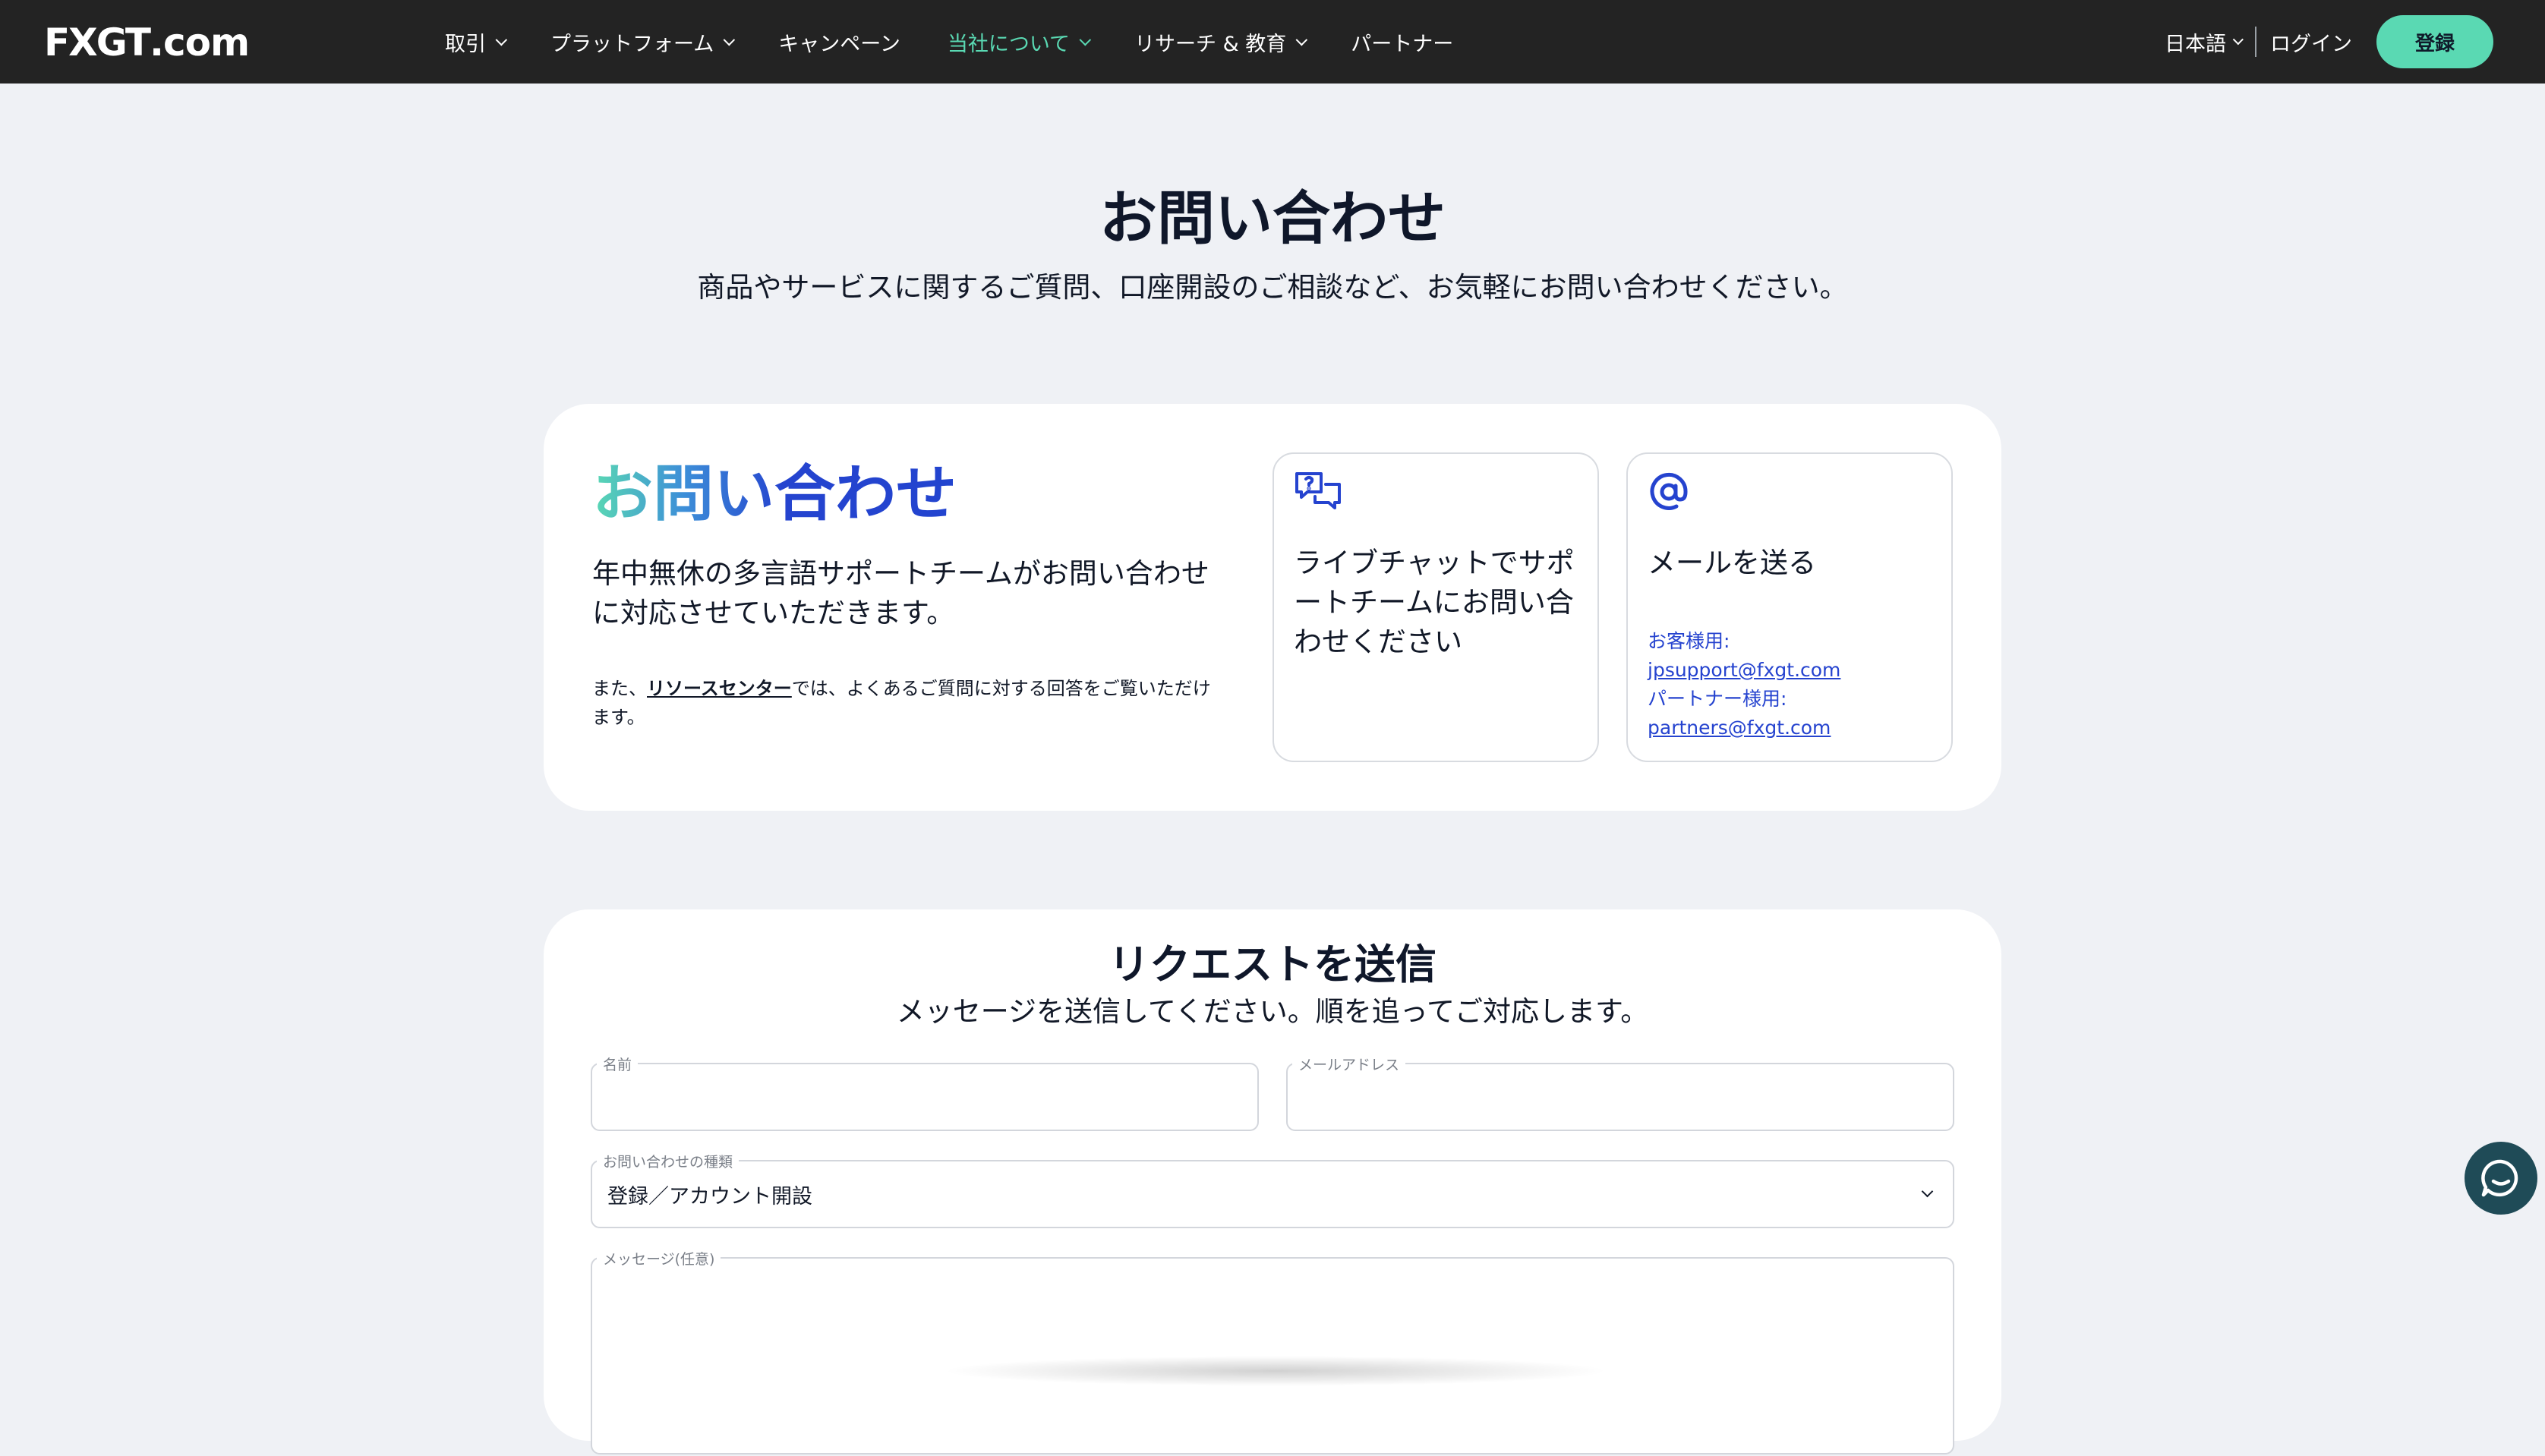 This screenshot has width=2545, height=1456. I want to click on nav-item-label: プラットフォーム, so click(632, 44).